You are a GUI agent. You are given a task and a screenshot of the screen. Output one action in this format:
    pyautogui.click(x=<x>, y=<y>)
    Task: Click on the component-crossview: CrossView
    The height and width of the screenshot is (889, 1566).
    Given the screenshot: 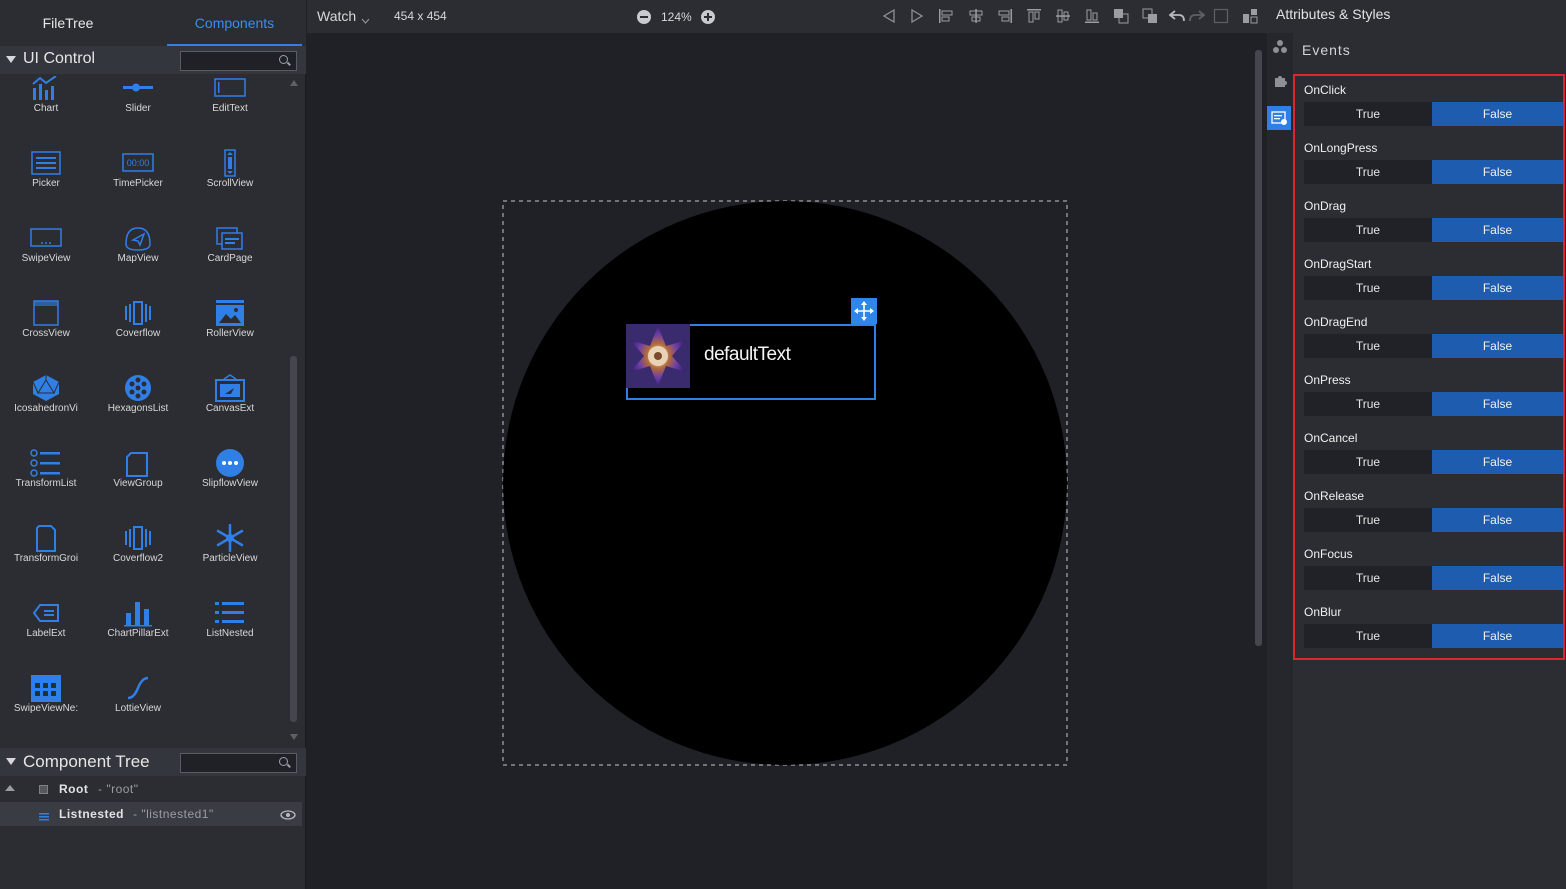 What is the action you would take?
    pyautogui.click(x=46, y=336)
    